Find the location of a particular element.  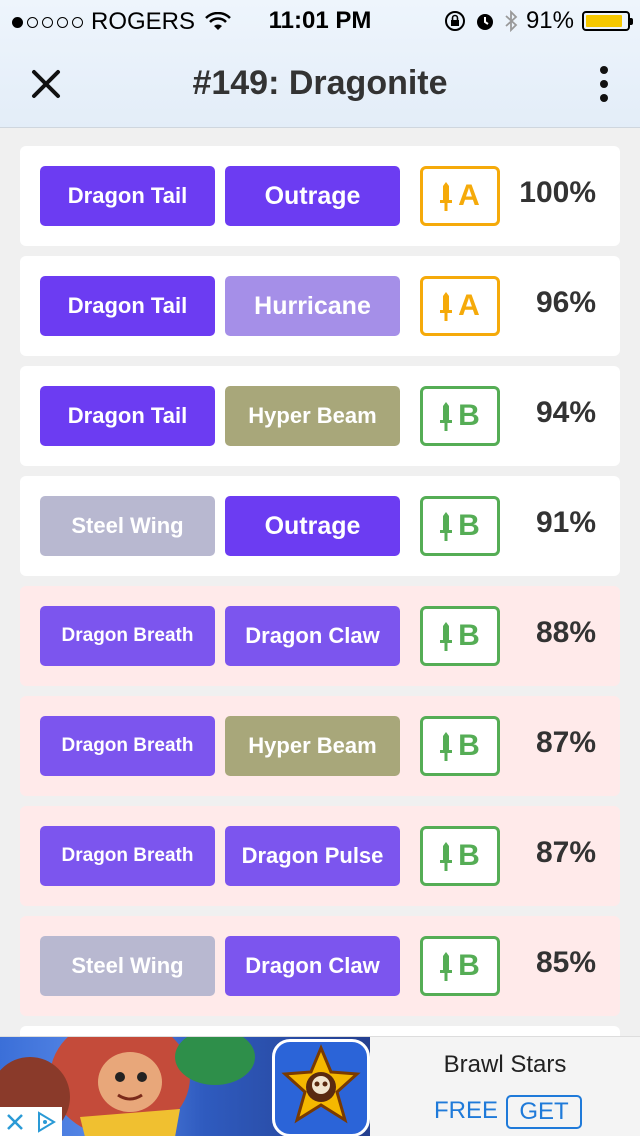

moveset-row: Steel Wing Outrage B 91% is located at coordinates (320, 526).